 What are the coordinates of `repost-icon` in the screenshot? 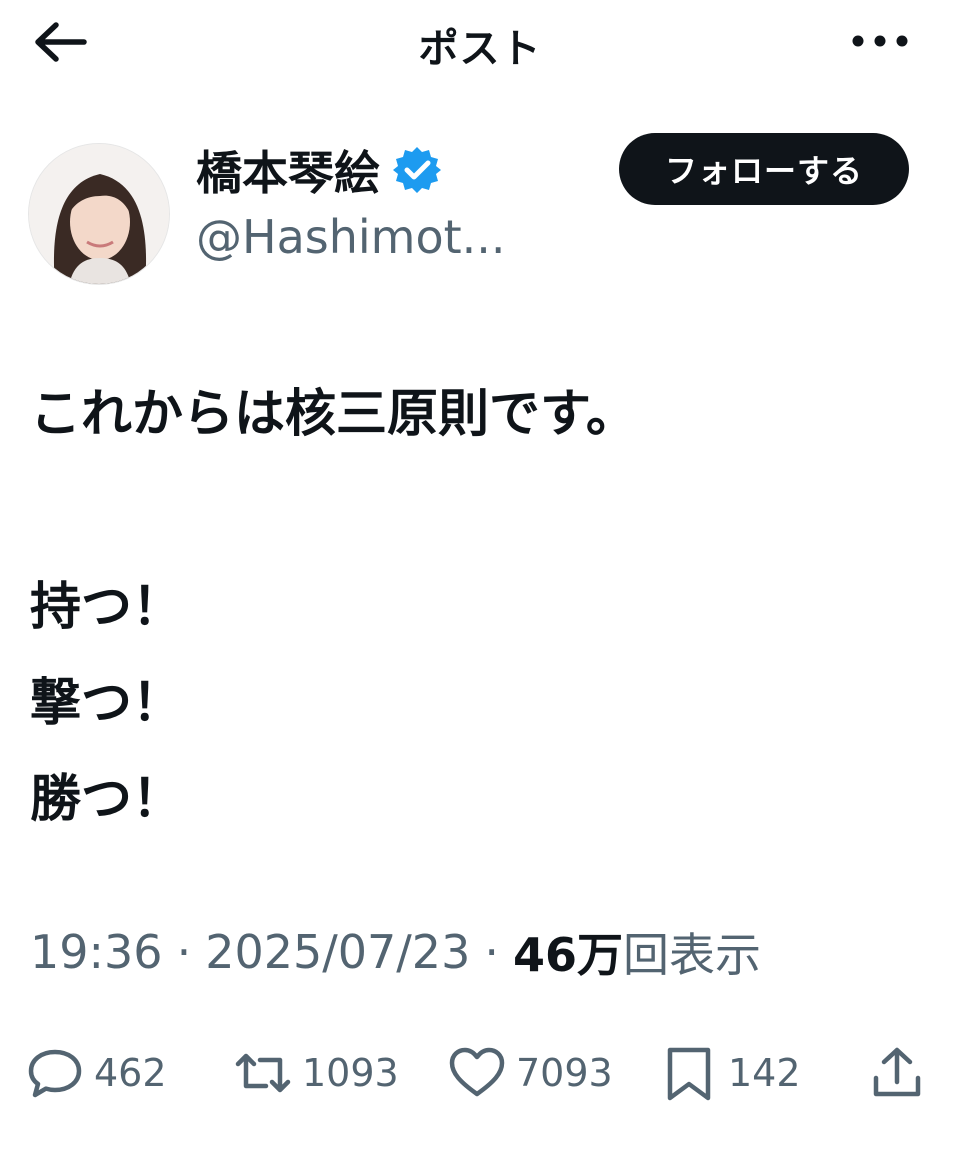 It's located at (263, 1073).